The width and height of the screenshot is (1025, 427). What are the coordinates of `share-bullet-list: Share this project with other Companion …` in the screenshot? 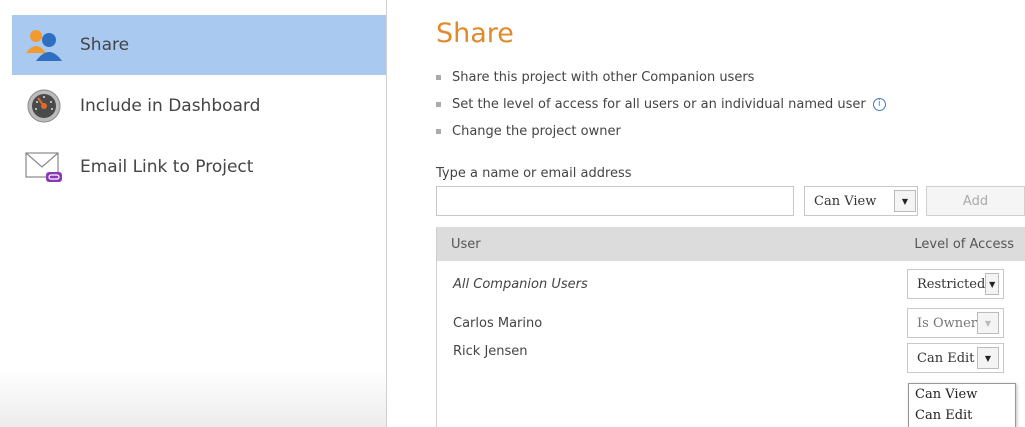 It's located at (661, 104).